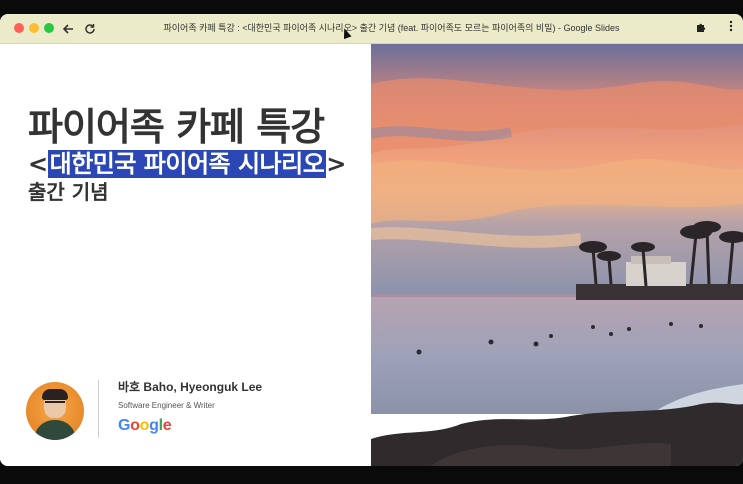  I want to click on author-name: 바호 Baho, Hyeonguk Lee, so click(190, 387).